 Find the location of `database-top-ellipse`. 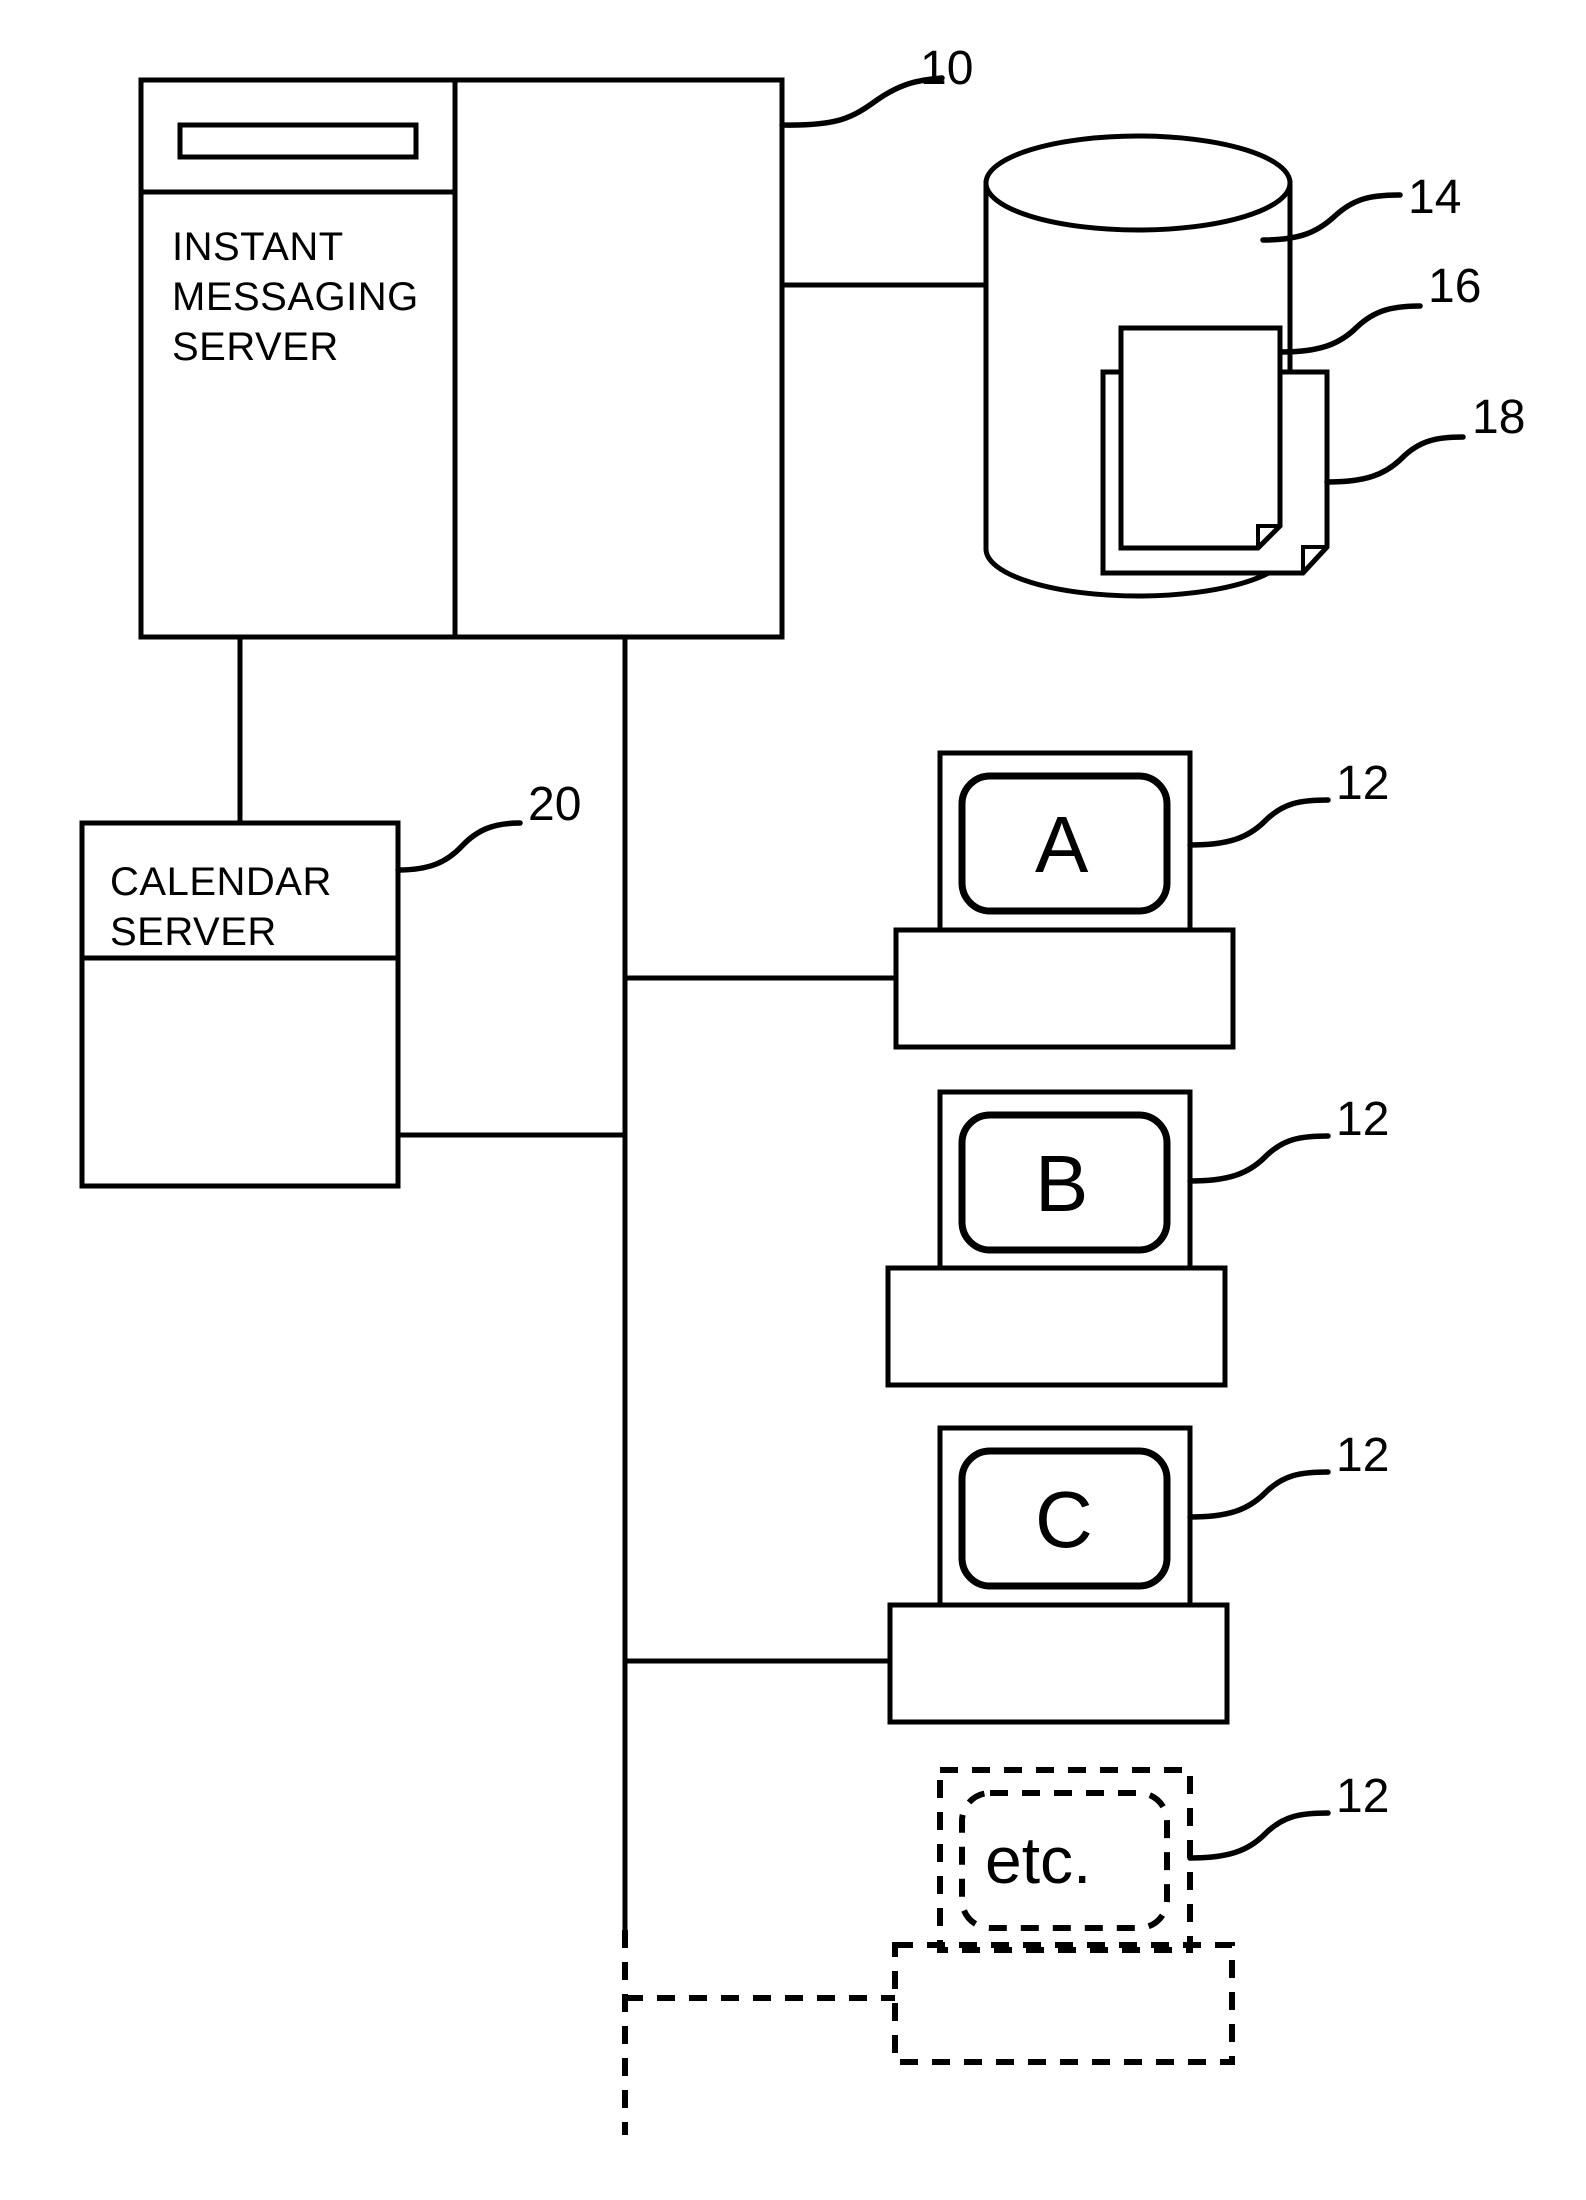

database-top-ellipse is located at coordinates (1138, 183).